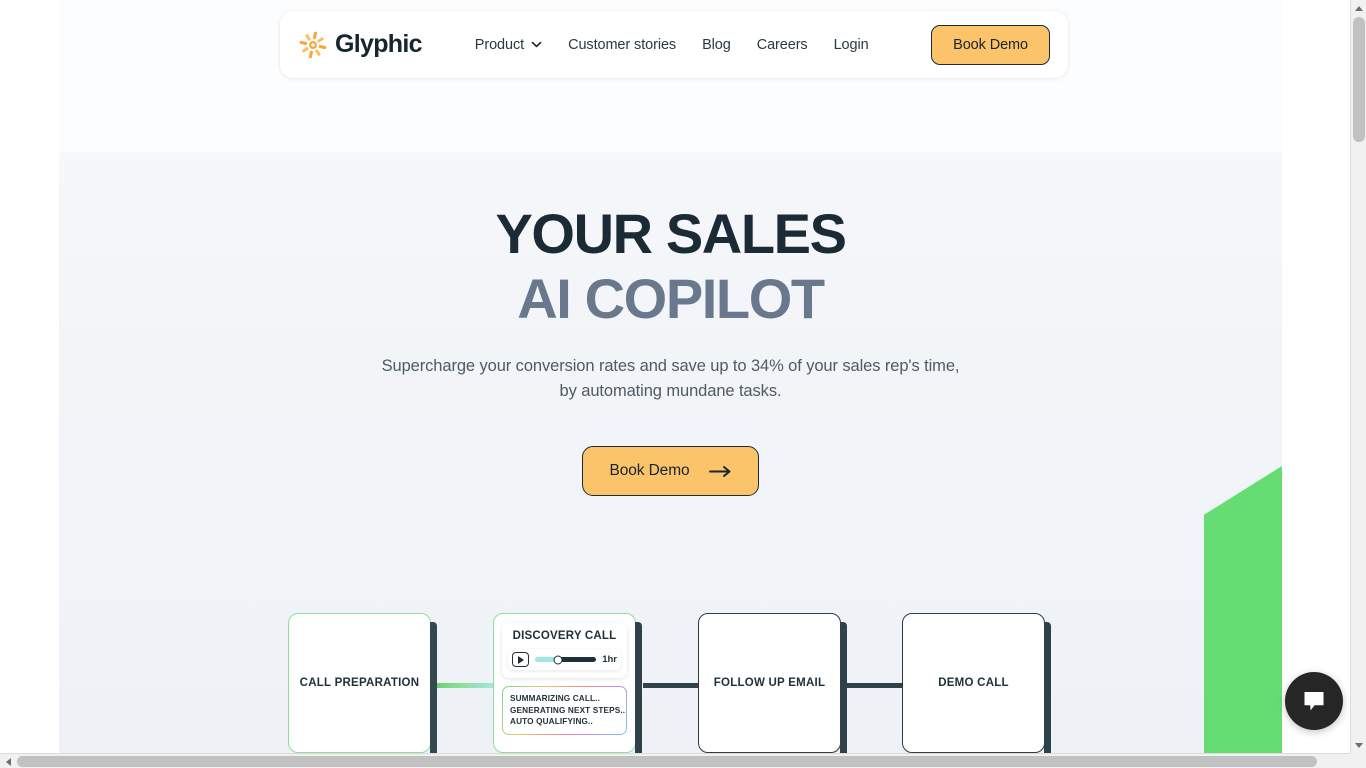 This screenshot has width=1366, height=768. I want to click on nav-item-product: Product, so click(508, 45).